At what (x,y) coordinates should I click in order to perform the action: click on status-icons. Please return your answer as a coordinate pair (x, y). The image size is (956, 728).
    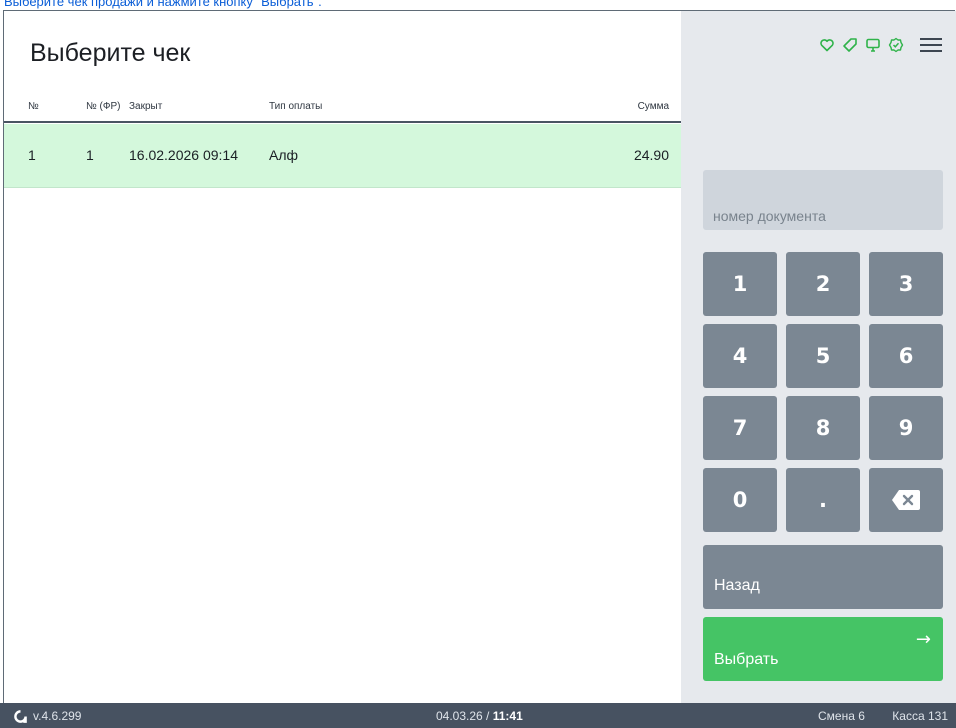
    Looking at the image, I should click on (880, 45).